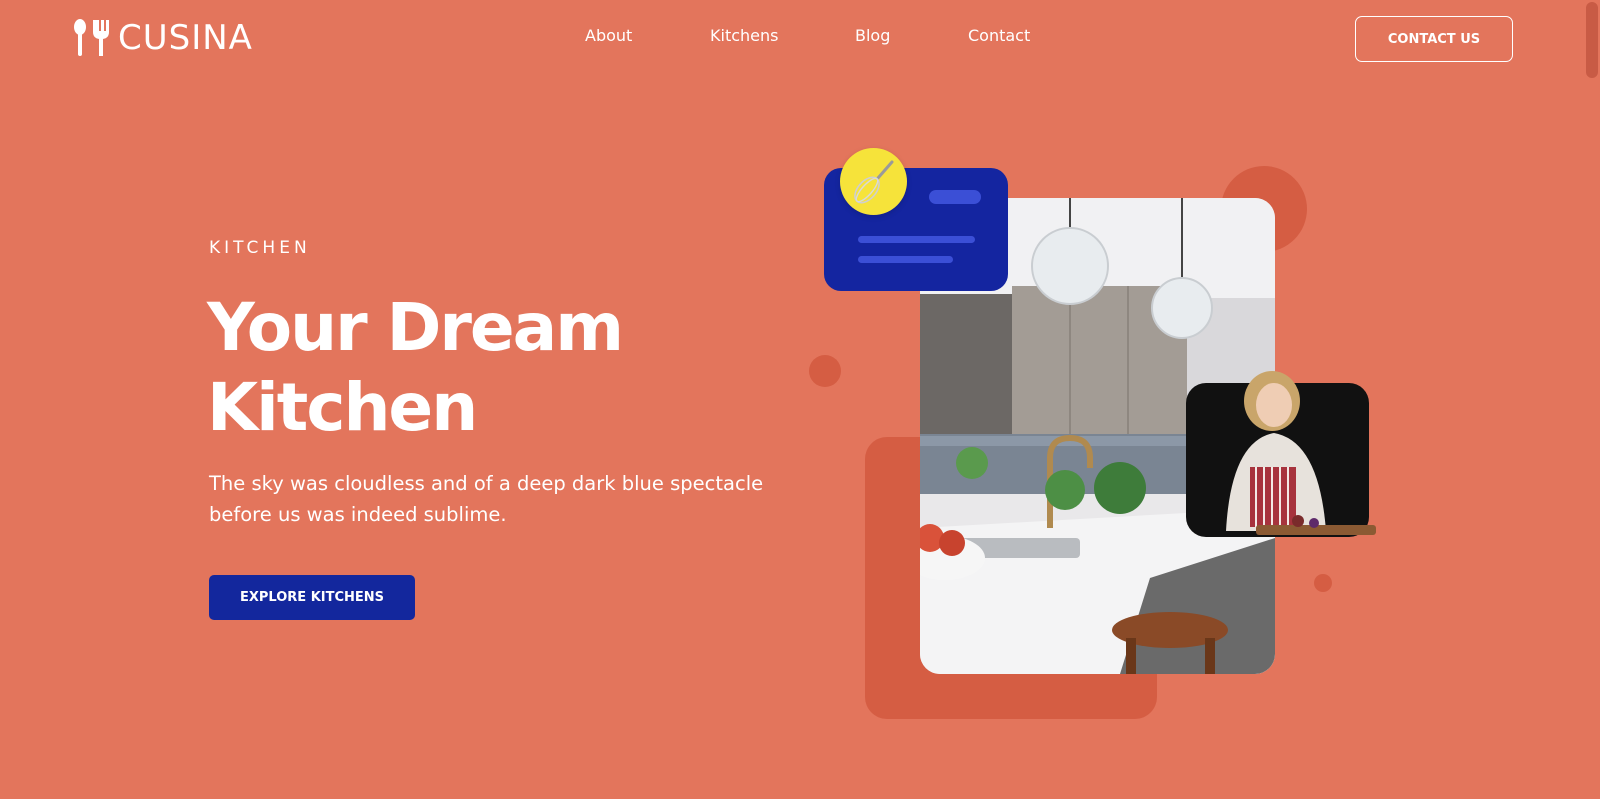 This screenshot has width=1600, height=799. What do you see at coordinates (1323, 583) in the screenshot?
I see `decorative-dot-small` at bounding box center [1323, 583].